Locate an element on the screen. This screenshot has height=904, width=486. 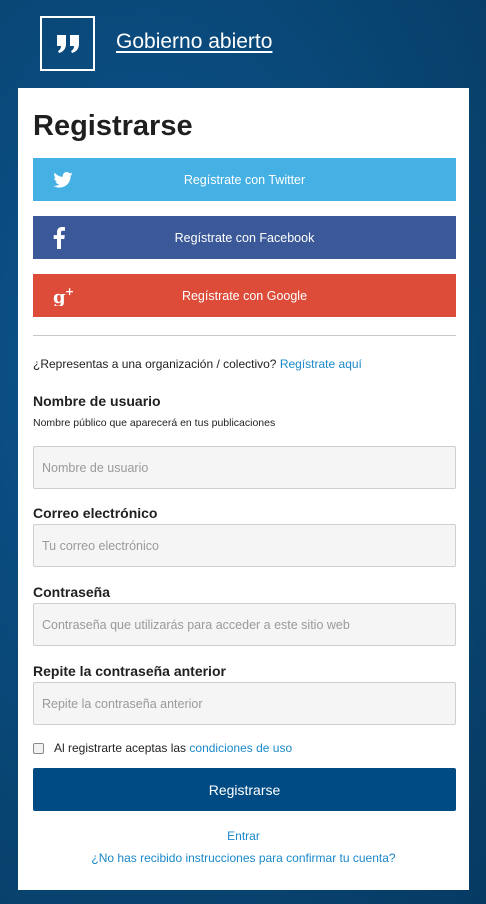
logo is located at coordinates (67, 43).